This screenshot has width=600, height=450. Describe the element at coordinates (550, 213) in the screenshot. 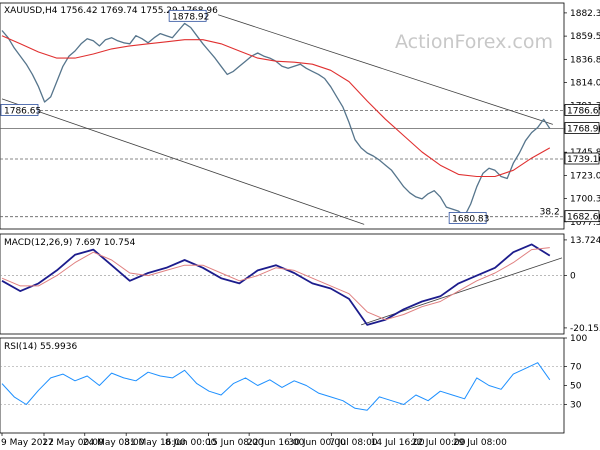

I see `fibonacci-label: 38.2` at that location.